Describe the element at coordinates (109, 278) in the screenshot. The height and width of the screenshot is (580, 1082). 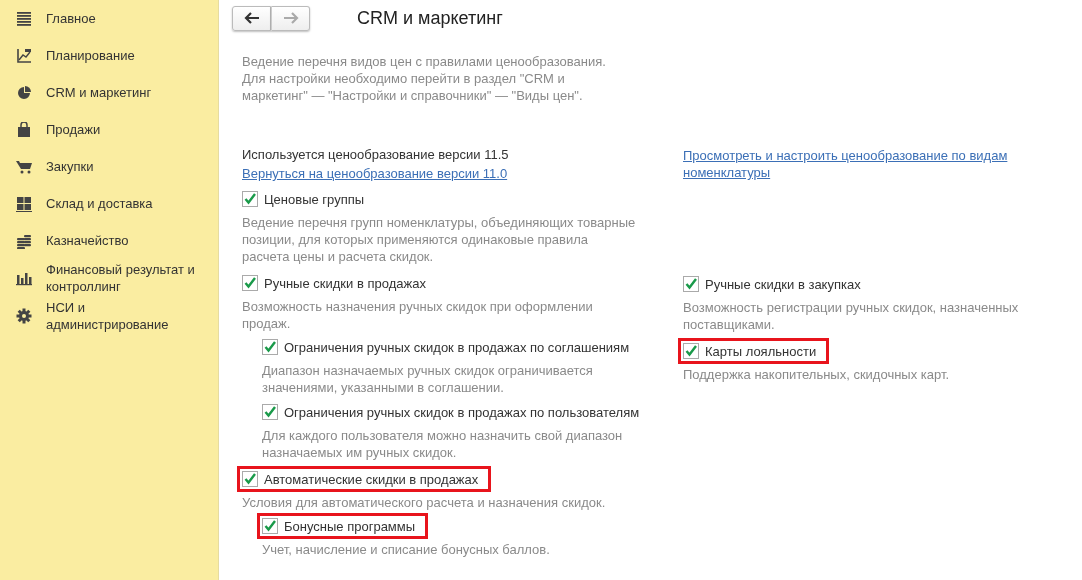
I see `sidebar-item: Финансовый результат и контроллинг` at that location.